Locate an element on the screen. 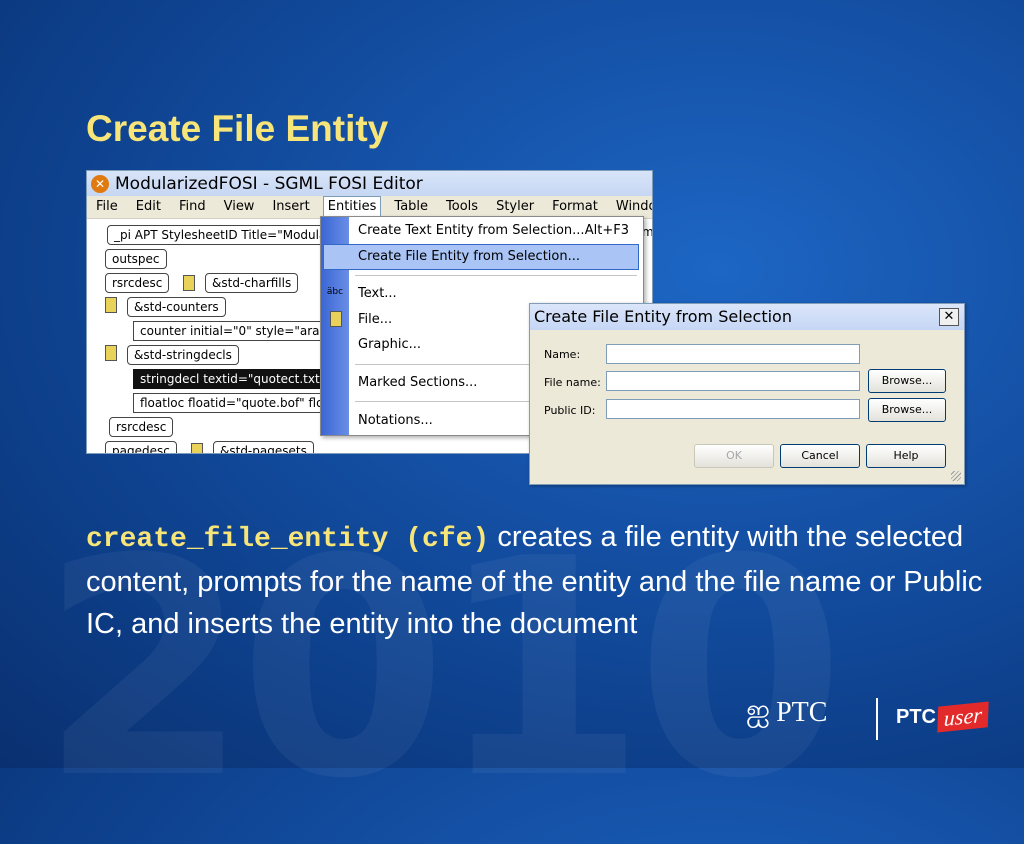 The height and width of the screenshot is (844, 1024). tag-pagedesc: pagedesc is located at coordinates (141, 447).